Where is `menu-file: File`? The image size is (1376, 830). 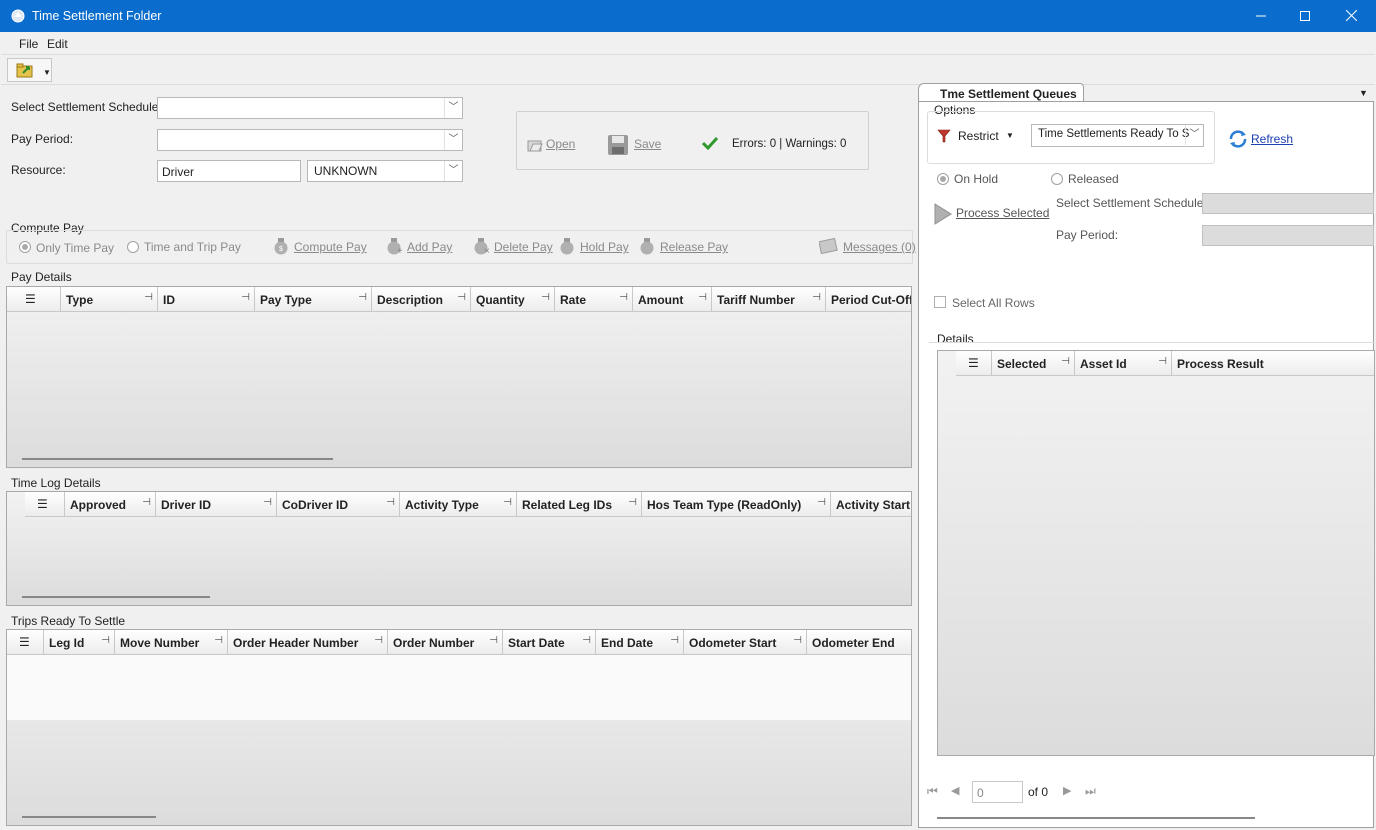
menu-file: File is located at coordinates (28, 44).